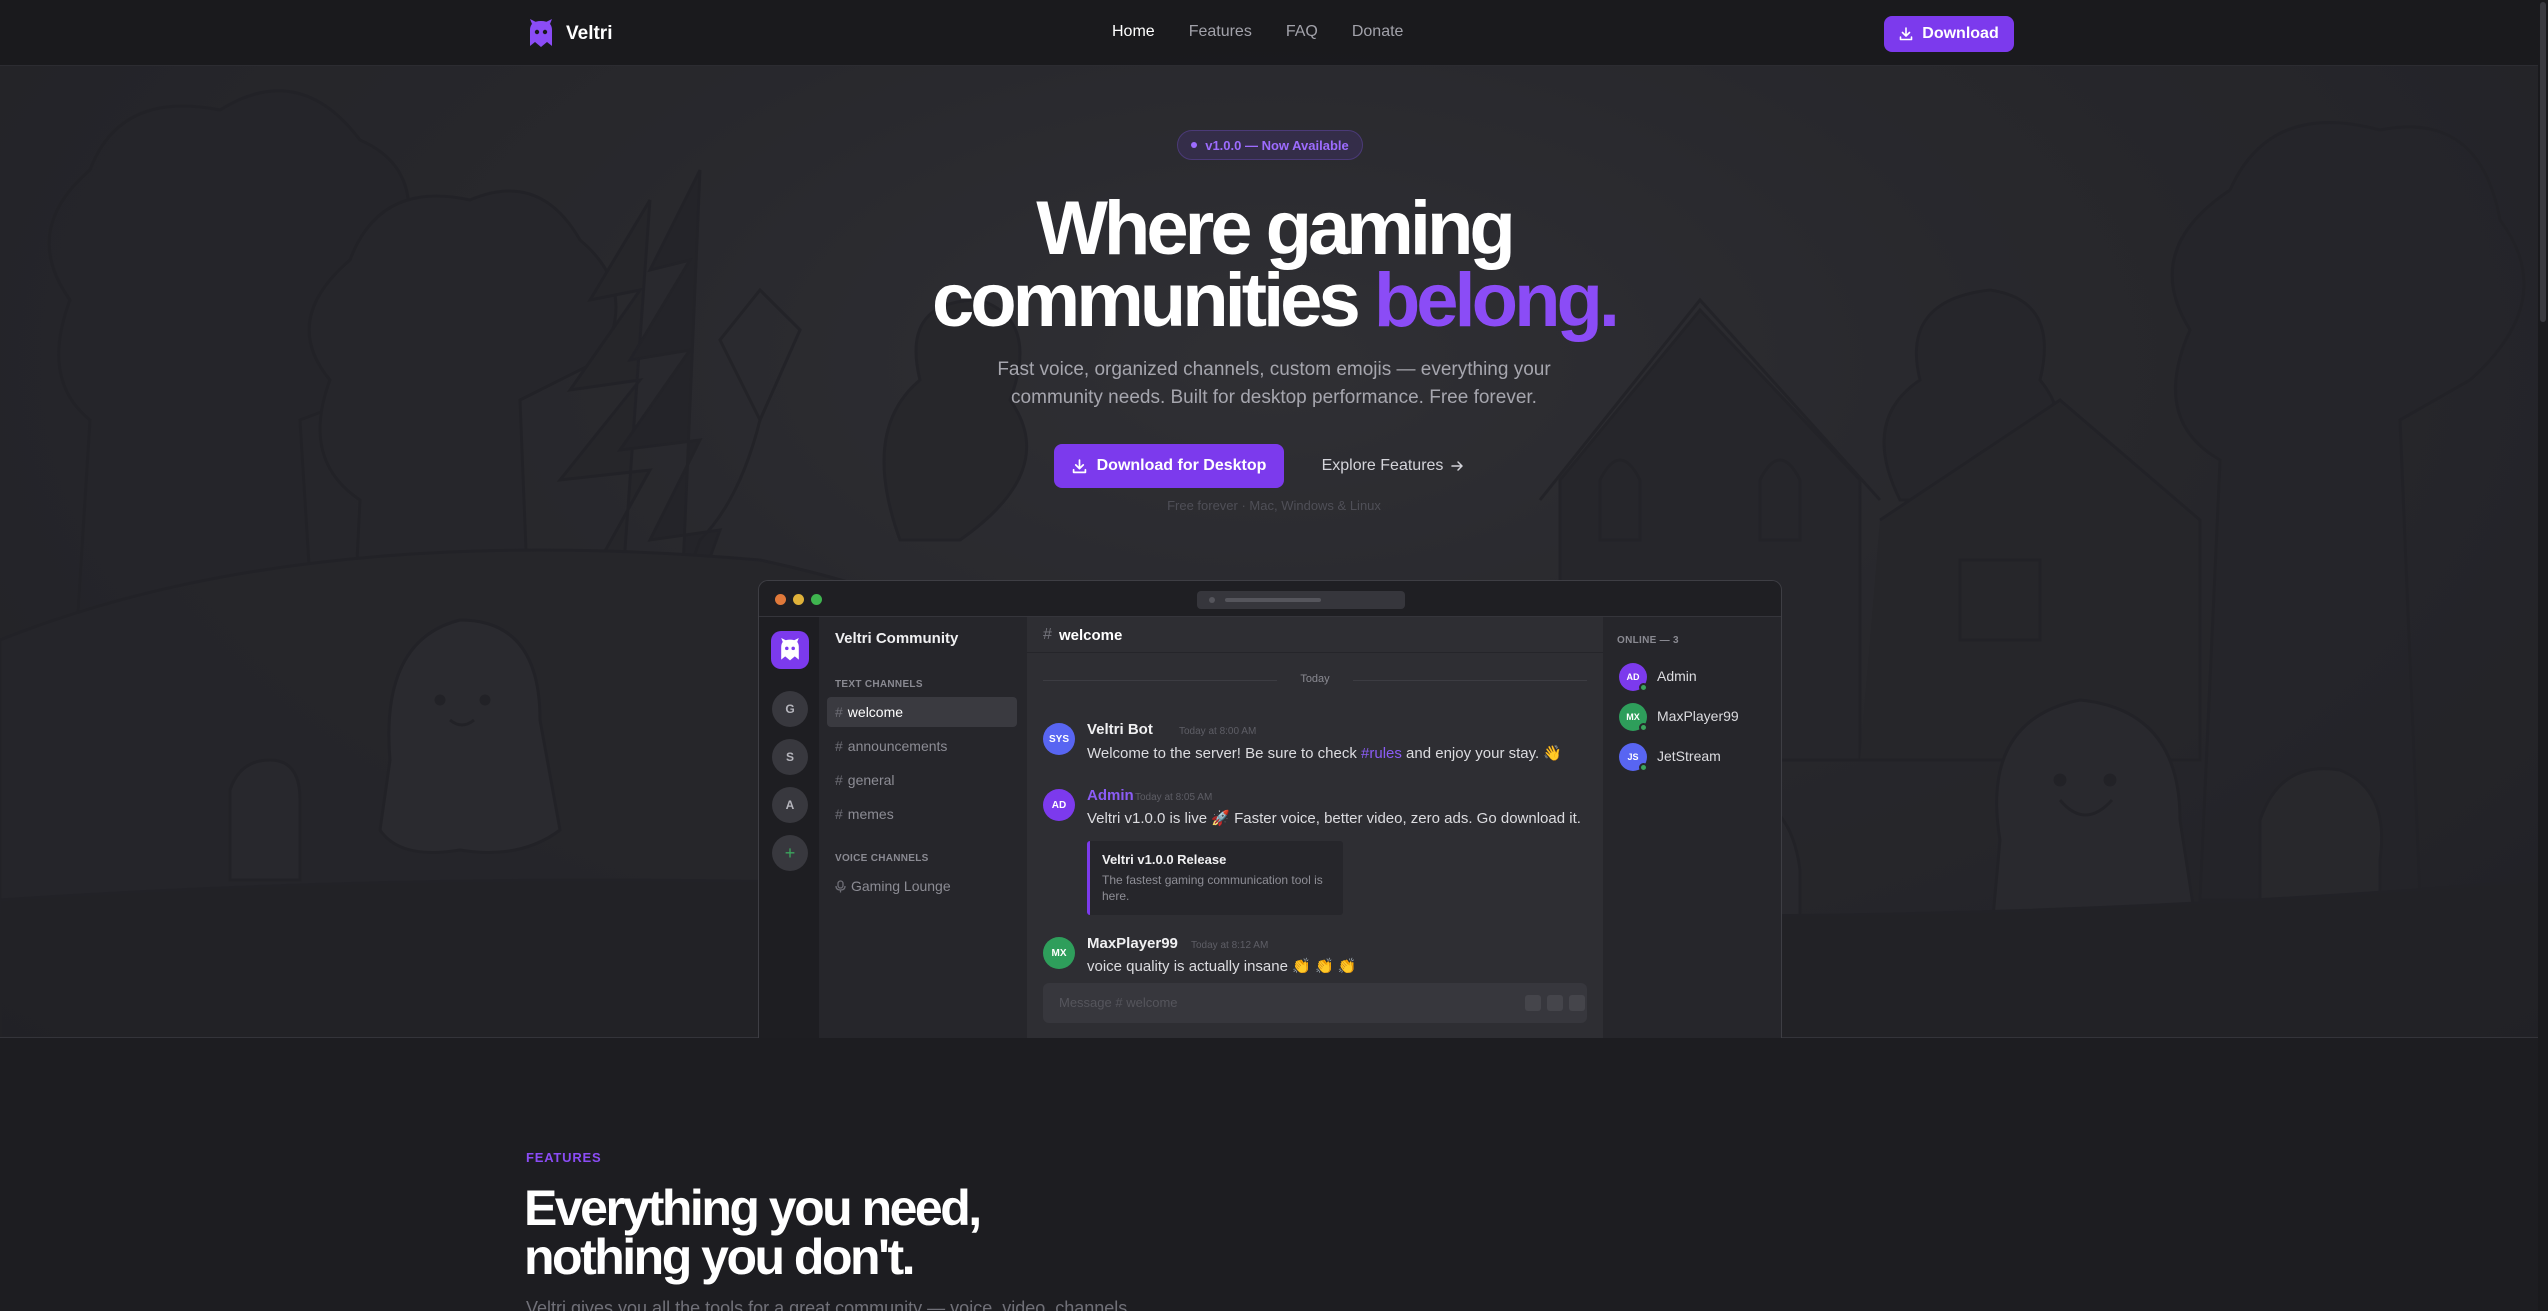 The height and width of the screenshot is (1311, 2548). I want to click on member-name: MaxPlayer99, so click(1698, 716).